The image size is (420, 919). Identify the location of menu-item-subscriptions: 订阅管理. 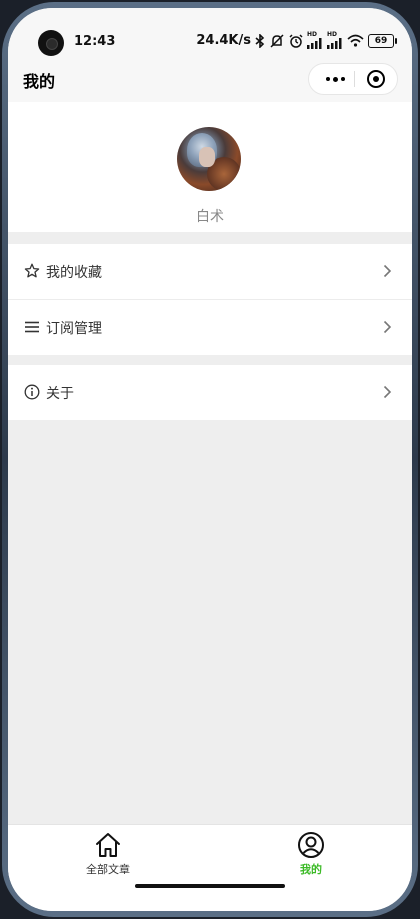
(210, 327).